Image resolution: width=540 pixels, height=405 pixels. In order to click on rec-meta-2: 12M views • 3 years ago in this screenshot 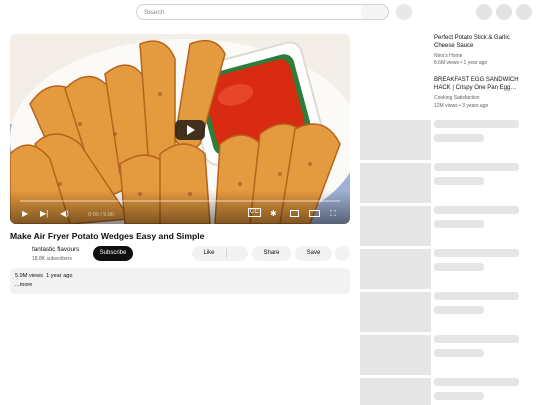, I will do `click(461, 106)`.